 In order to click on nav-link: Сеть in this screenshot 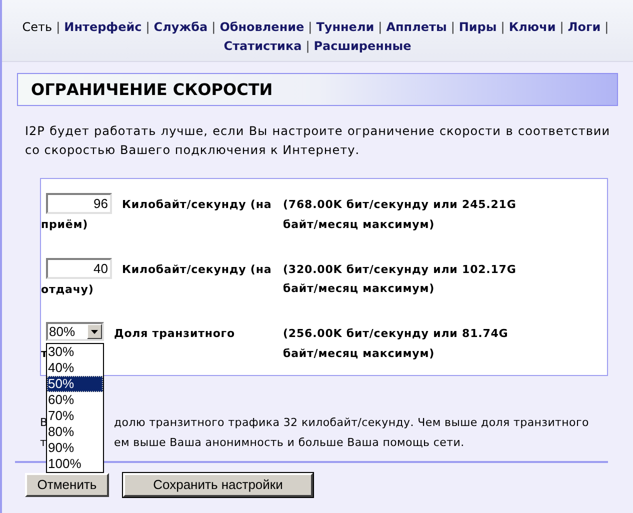, I will do `click(37, 27)`.